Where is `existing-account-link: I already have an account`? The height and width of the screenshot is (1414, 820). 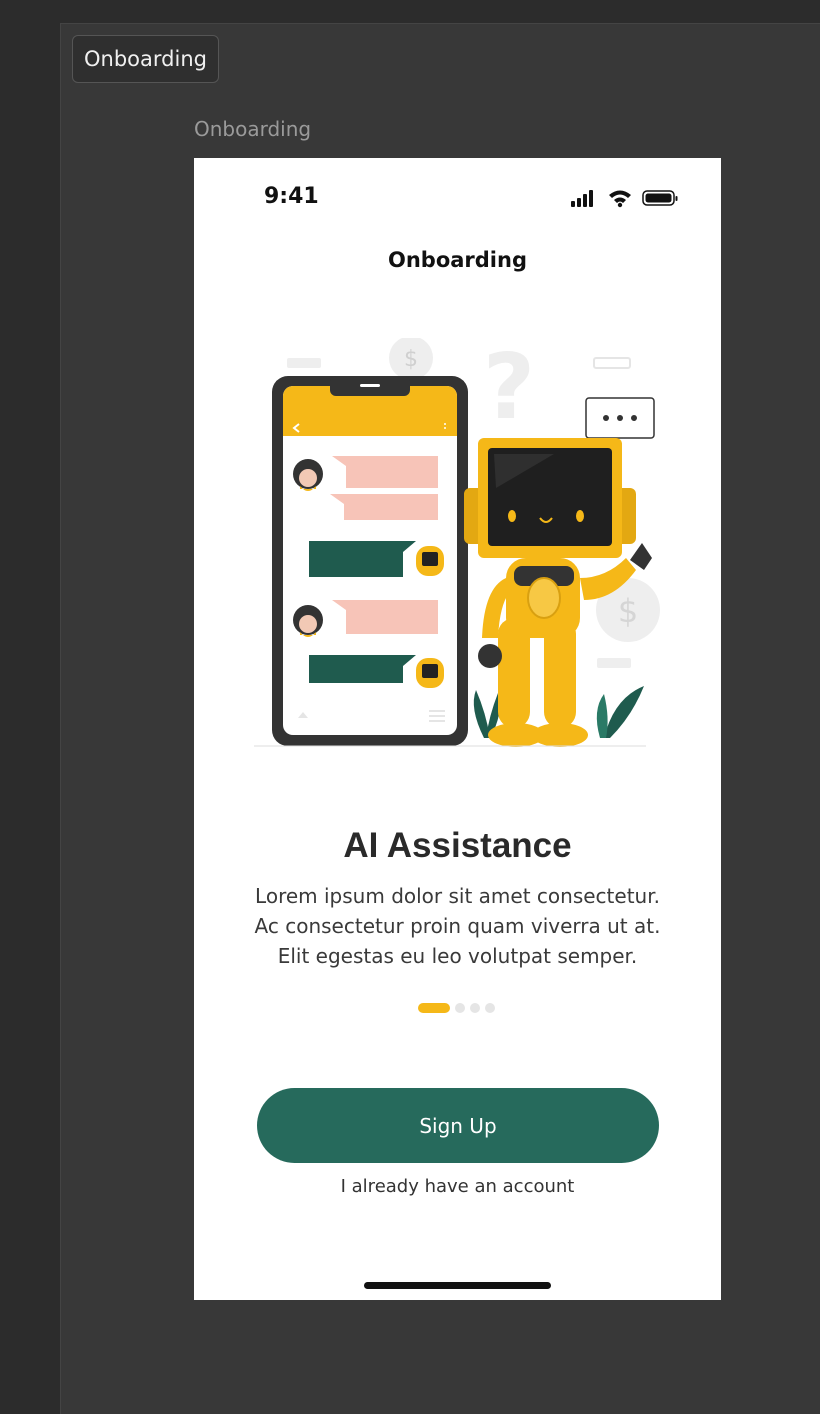 existing-account-link: I already have an account is located at coordinates (457, 1186).